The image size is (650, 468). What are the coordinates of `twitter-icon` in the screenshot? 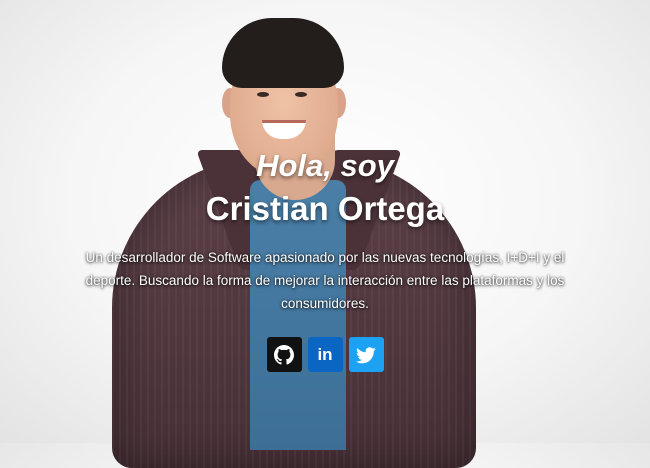 It's located at (366, 355).